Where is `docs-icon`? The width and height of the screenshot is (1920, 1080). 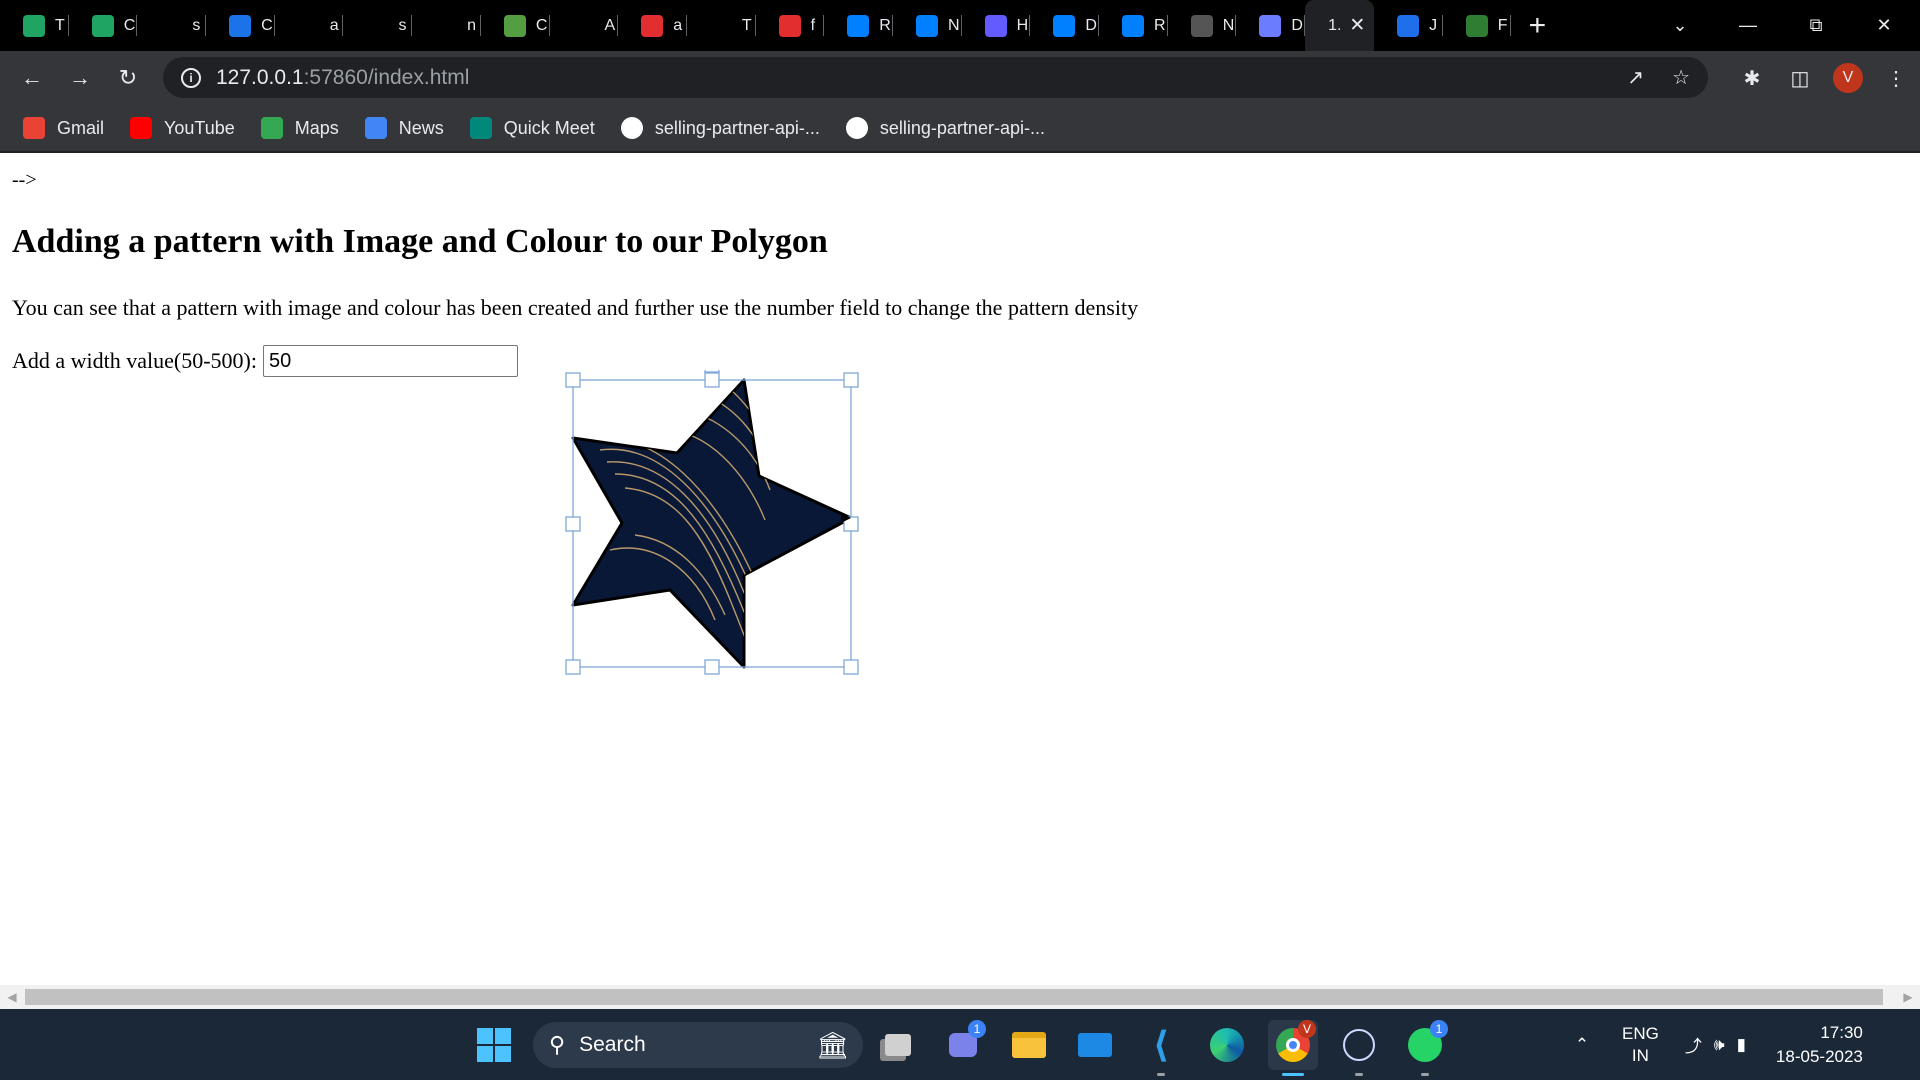
docs-icon is located at coordinates (240, 25).